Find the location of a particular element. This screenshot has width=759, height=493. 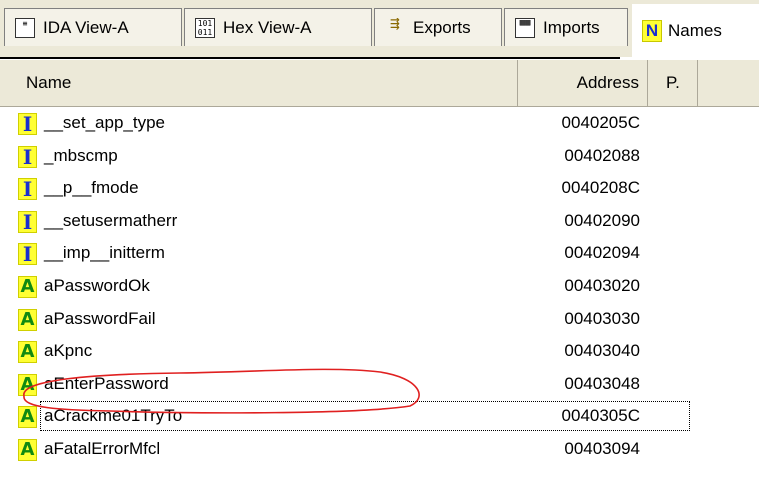

names-icon: N is located at coordinates (652, 31).